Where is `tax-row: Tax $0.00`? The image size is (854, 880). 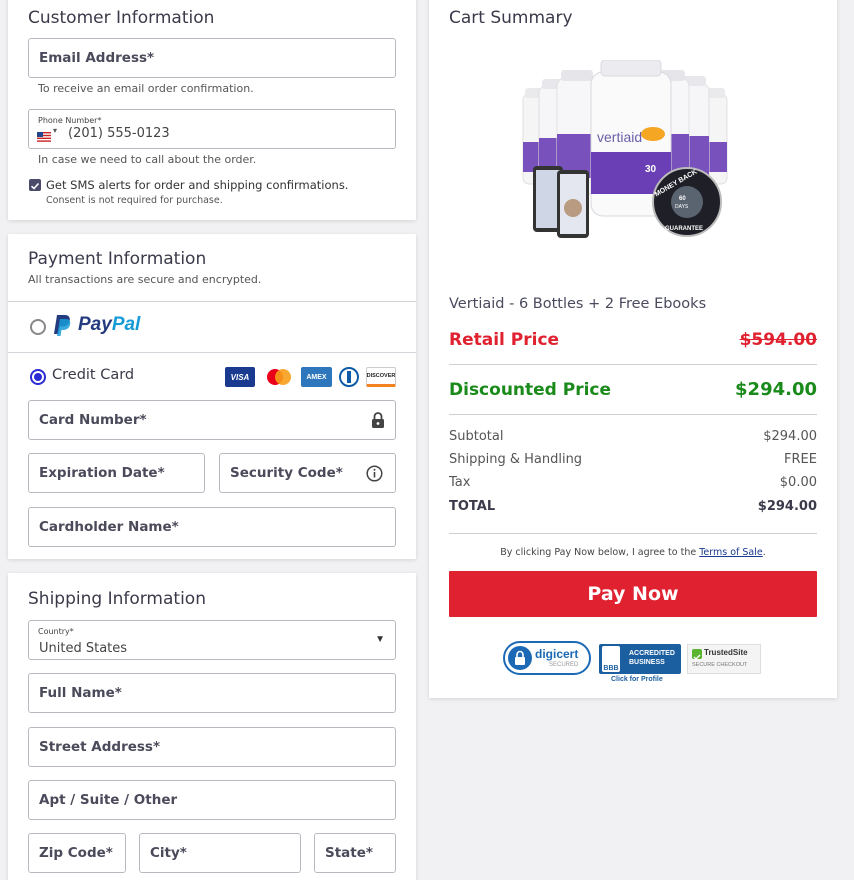
tax-row: Tax $0.00 is located at coordinates (633, 482).